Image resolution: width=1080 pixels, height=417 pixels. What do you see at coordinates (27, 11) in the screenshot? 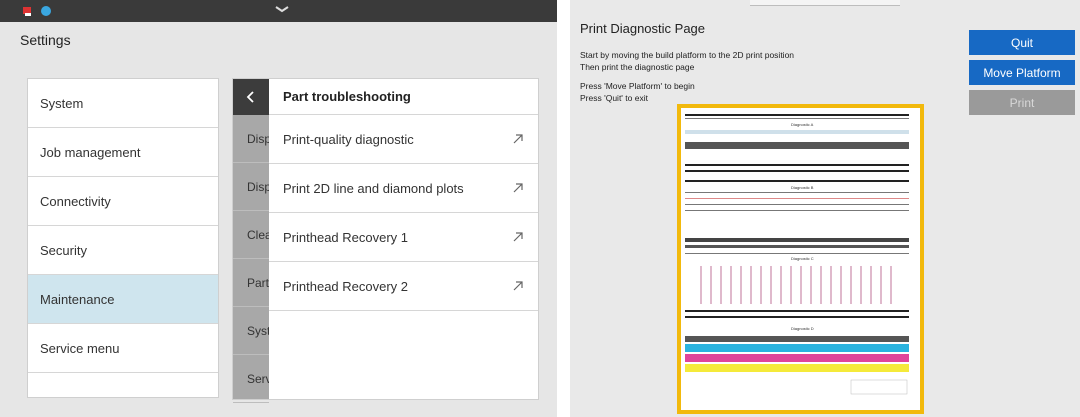
I see `printer-status-icon` at bounding box center [27, 11].